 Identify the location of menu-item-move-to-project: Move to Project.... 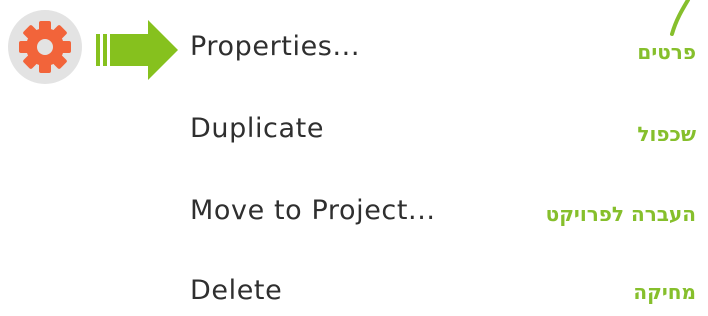
(313, 211).